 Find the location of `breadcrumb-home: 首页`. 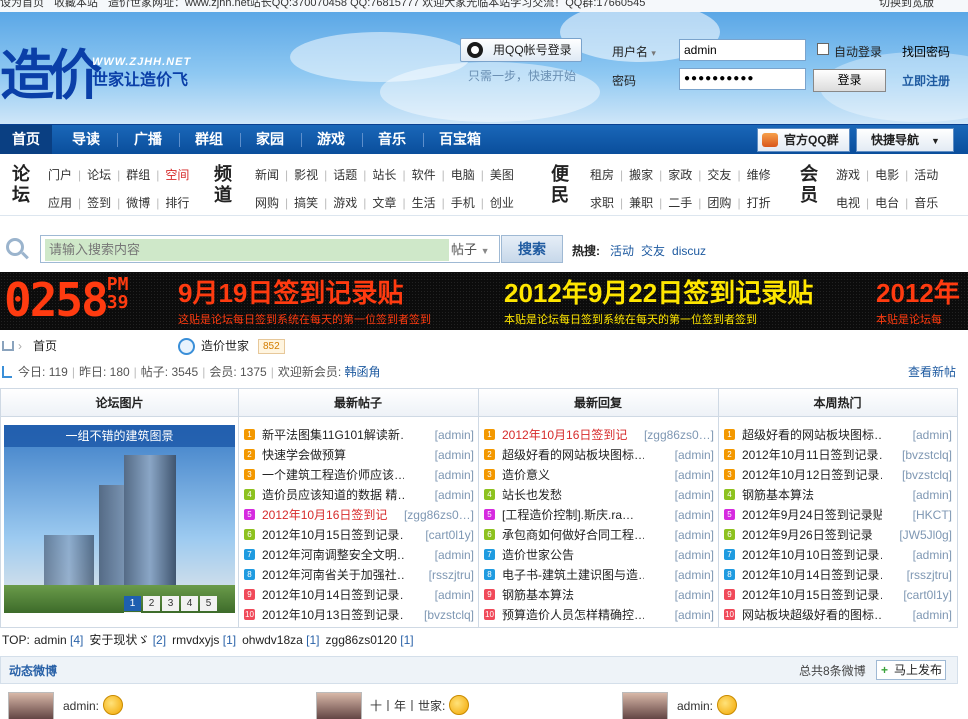

breadcrumb-home: 首页 is located at coordinates (45, 346).